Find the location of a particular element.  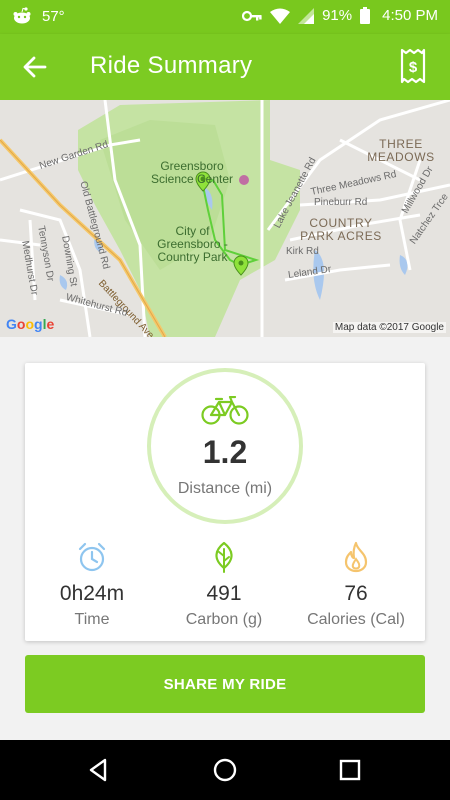

home-circle-icon is located at coordinates (225, 770).